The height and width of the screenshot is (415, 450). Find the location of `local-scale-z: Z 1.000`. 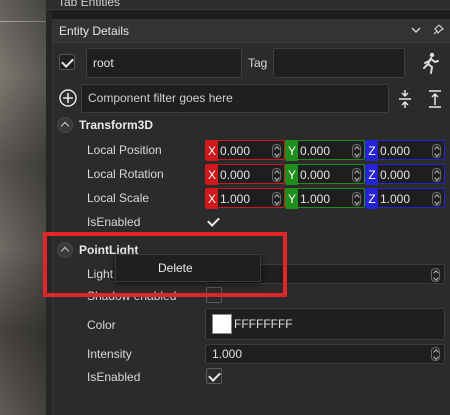

local-scale-z: Z 1.000 is located at coordinates (405, 198).